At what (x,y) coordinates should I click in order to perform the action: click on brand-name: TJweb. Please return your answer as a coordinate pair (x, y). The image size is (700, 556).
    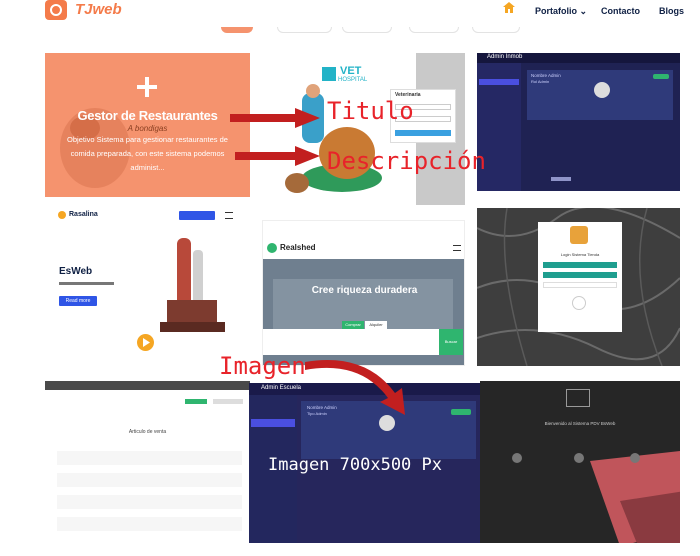
    Looking at the image, I should click on (98, 9).